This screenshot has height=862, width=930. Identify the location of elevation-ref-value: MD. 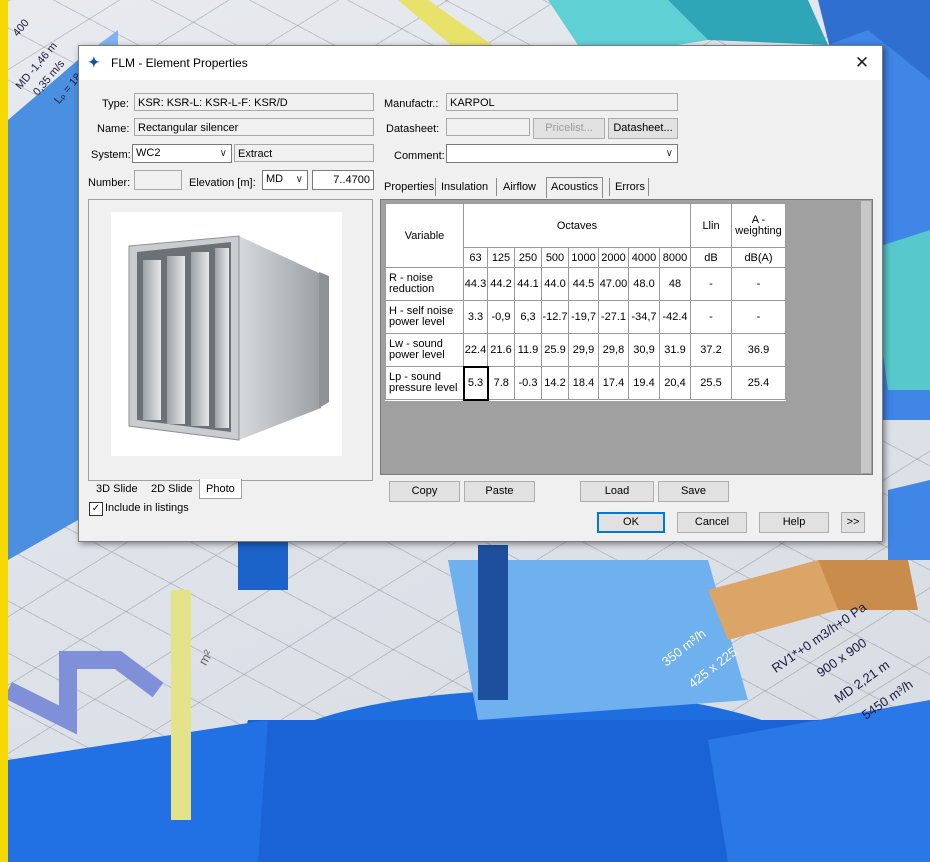
(275, 179).